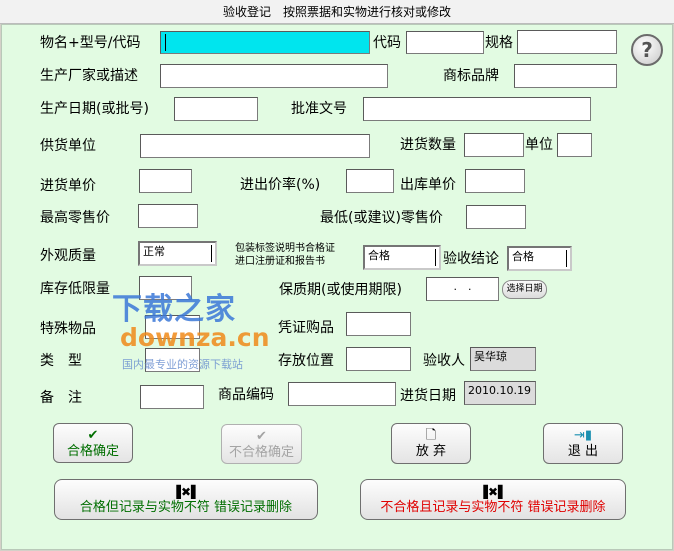 The image size is (674, 551). What do you see at coordinates (280, 185) in the screenshot?
I see `markup-rate-label: 进出价率(%)` at bounding box center [280, 185].